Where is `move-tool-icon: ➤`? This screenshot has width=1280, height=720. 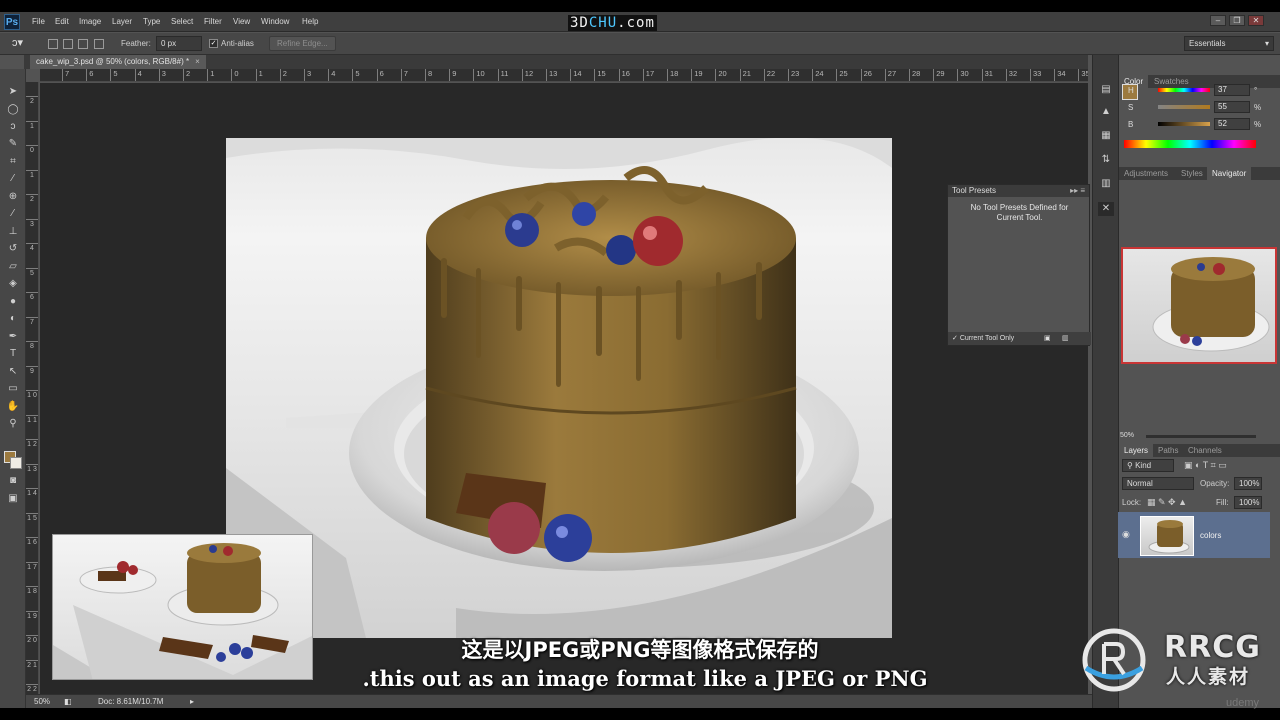
move-tool-icon: ➤ is located at coordinates (13, 92).